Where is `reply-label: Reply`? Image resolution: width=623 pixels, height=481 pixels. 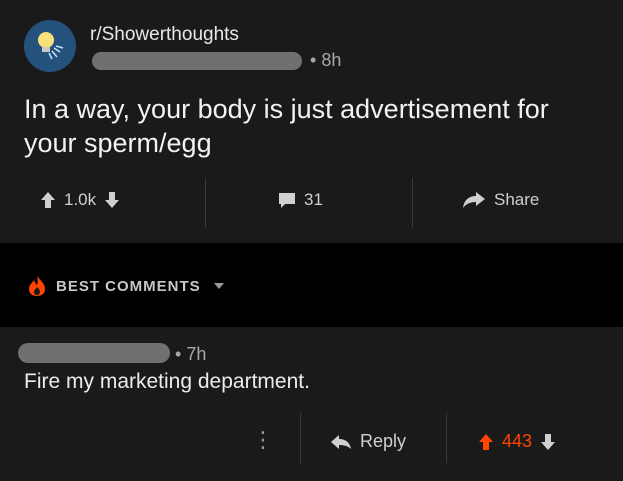 reply-label: Reply is located at coordinates (383, 441).